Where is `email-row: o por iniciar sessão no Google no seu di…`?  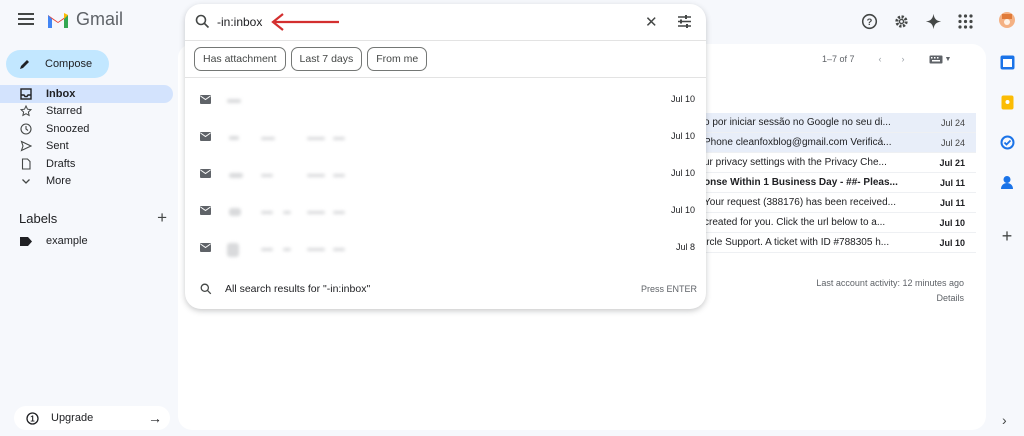
email-row: o por iniciar sessão no Google no seu di… is located at coordinates (840, 123).